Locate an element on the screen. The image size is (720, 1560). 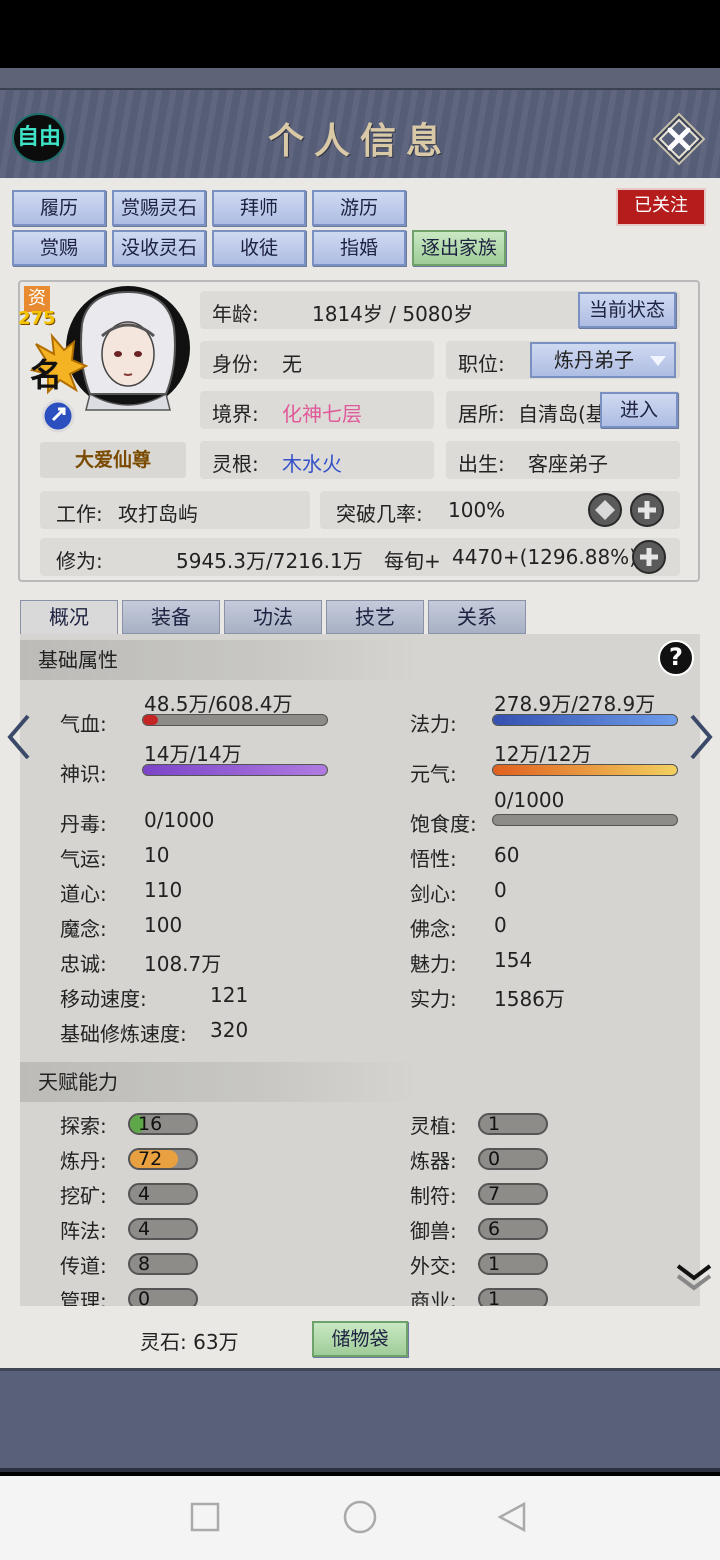
sword-value: 0 is located at coordinates (500, 890).